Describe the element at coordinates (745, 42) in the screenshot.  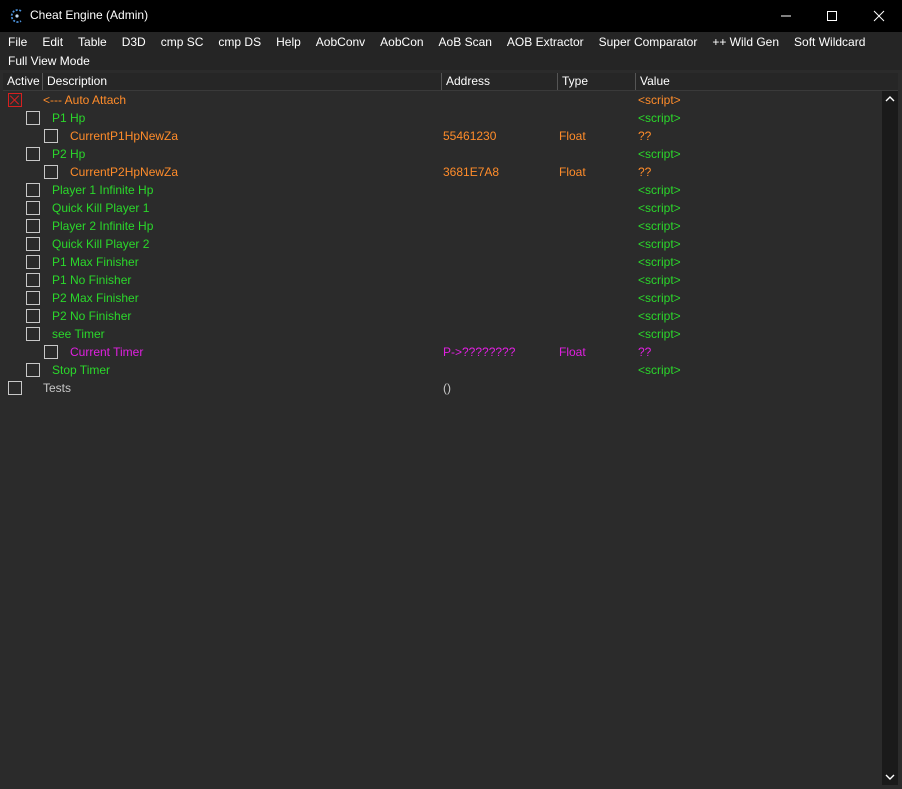
I see `menu-item-wild-gen: ++ Wild Gen` at that location.